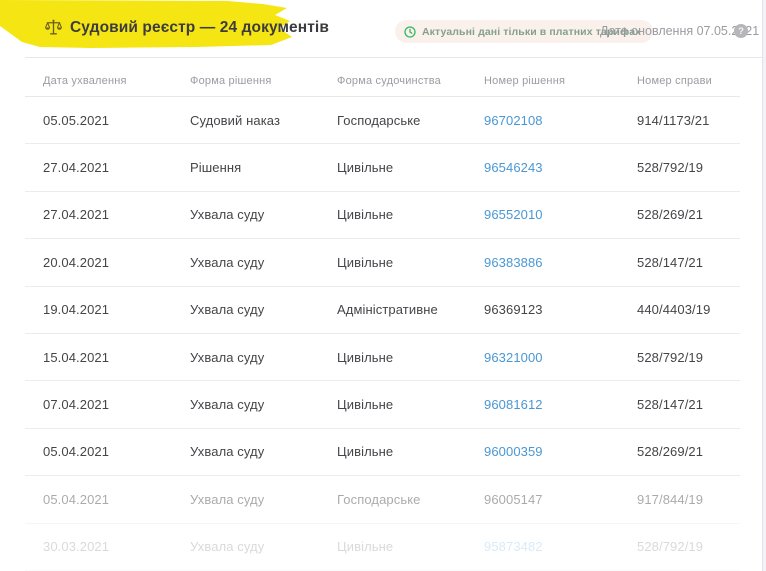  Describe the element at coordinates (76, 262) in the screenshot. I see `cell-decision-date: 20.04.2021` at that location.